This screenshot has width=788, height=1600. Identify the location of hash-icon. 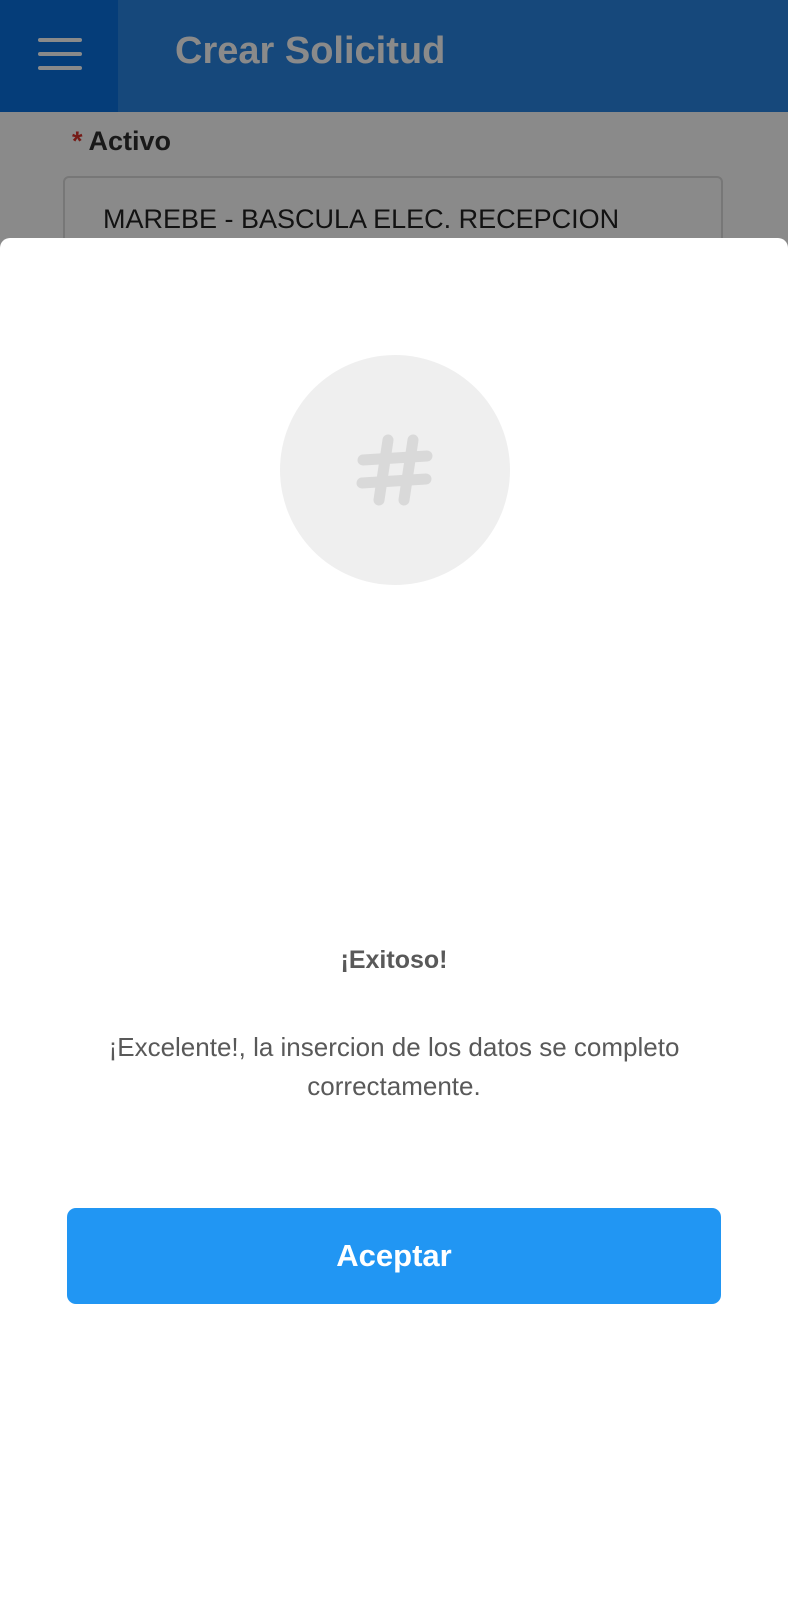
(394, 470).